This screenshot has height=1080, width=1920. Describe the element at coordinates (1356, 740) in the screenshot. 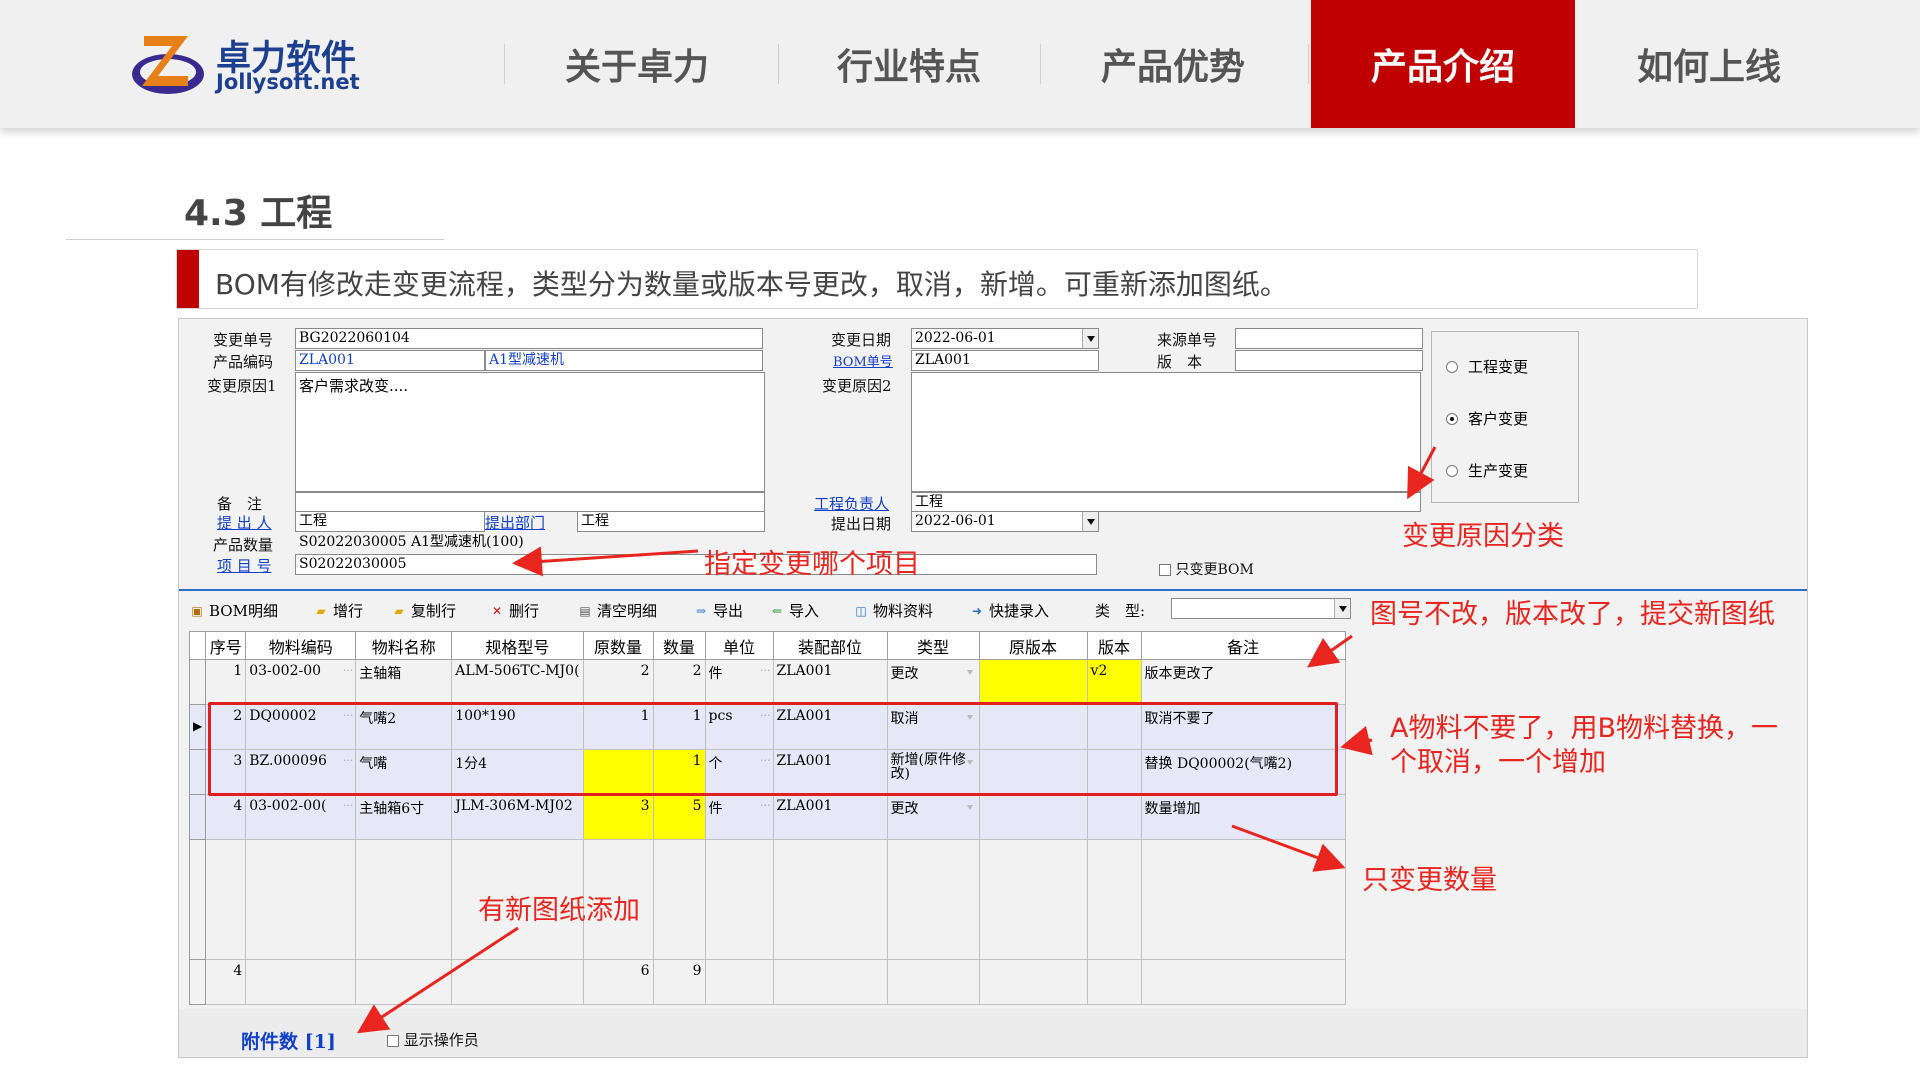

I see `arrow-to-red-box` at that location.